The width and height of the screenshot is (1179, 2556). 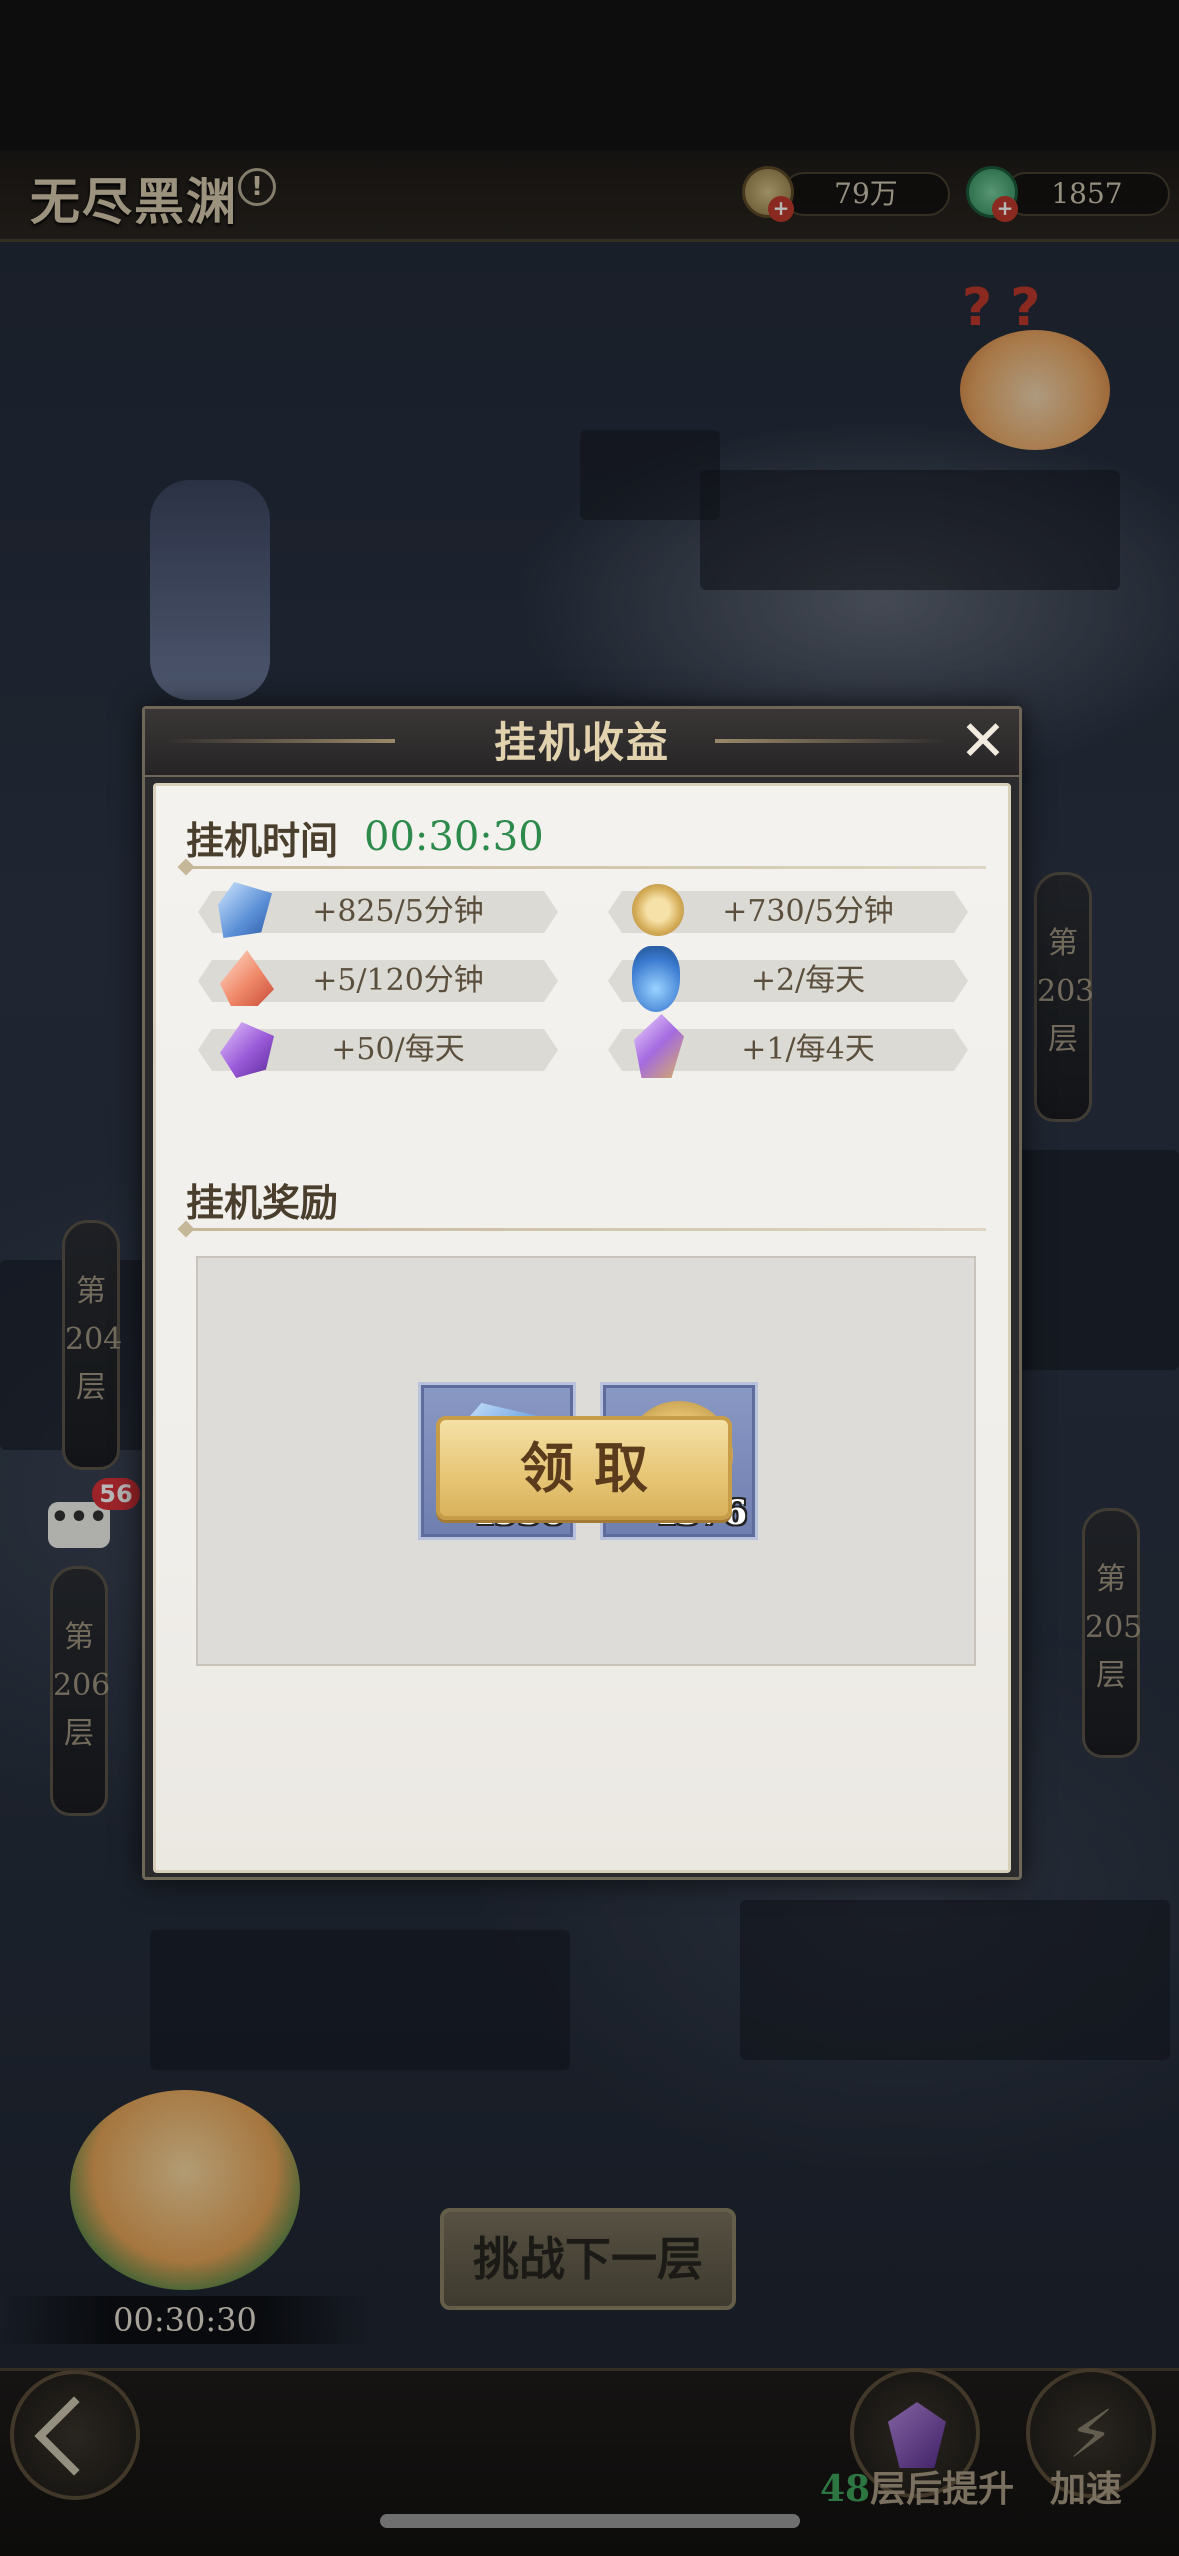 I want to click on claim-button: 领取, so click(x=584, y=1468).